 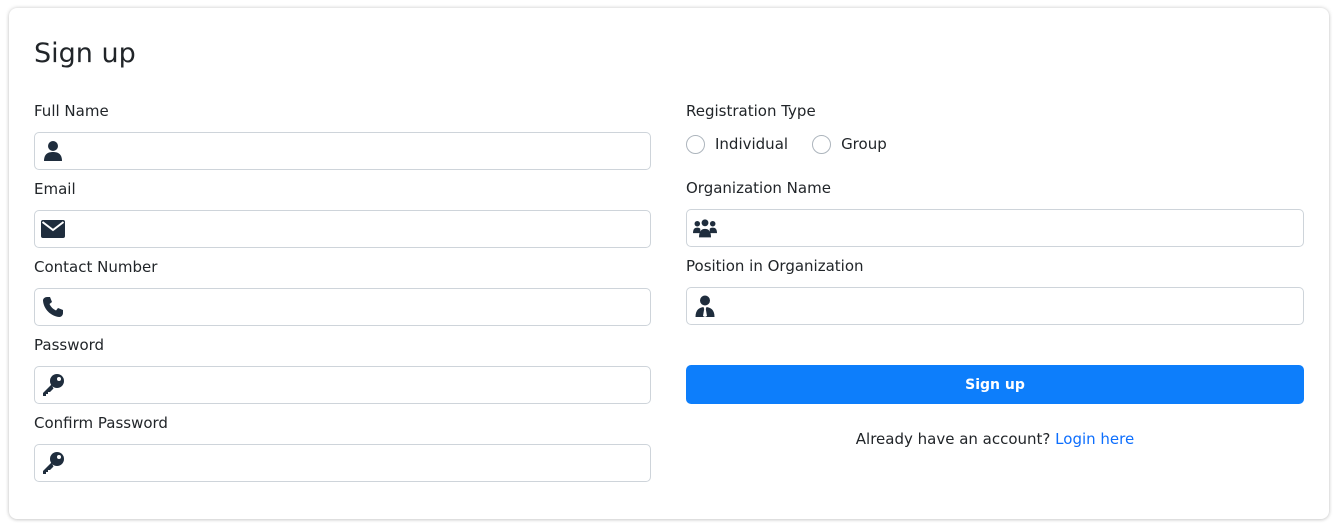 I want to click on password-field, so click(x=342, y=385).